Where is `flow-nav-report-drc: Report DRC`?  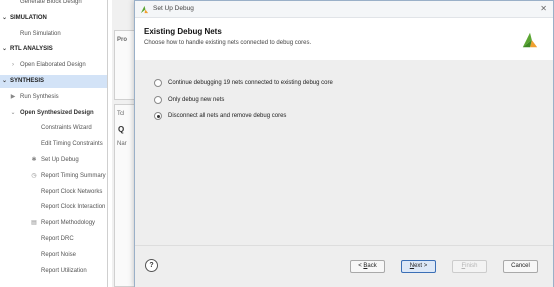 flow-nav-report-drc: Report DRC is located at coordinates (53, 239).